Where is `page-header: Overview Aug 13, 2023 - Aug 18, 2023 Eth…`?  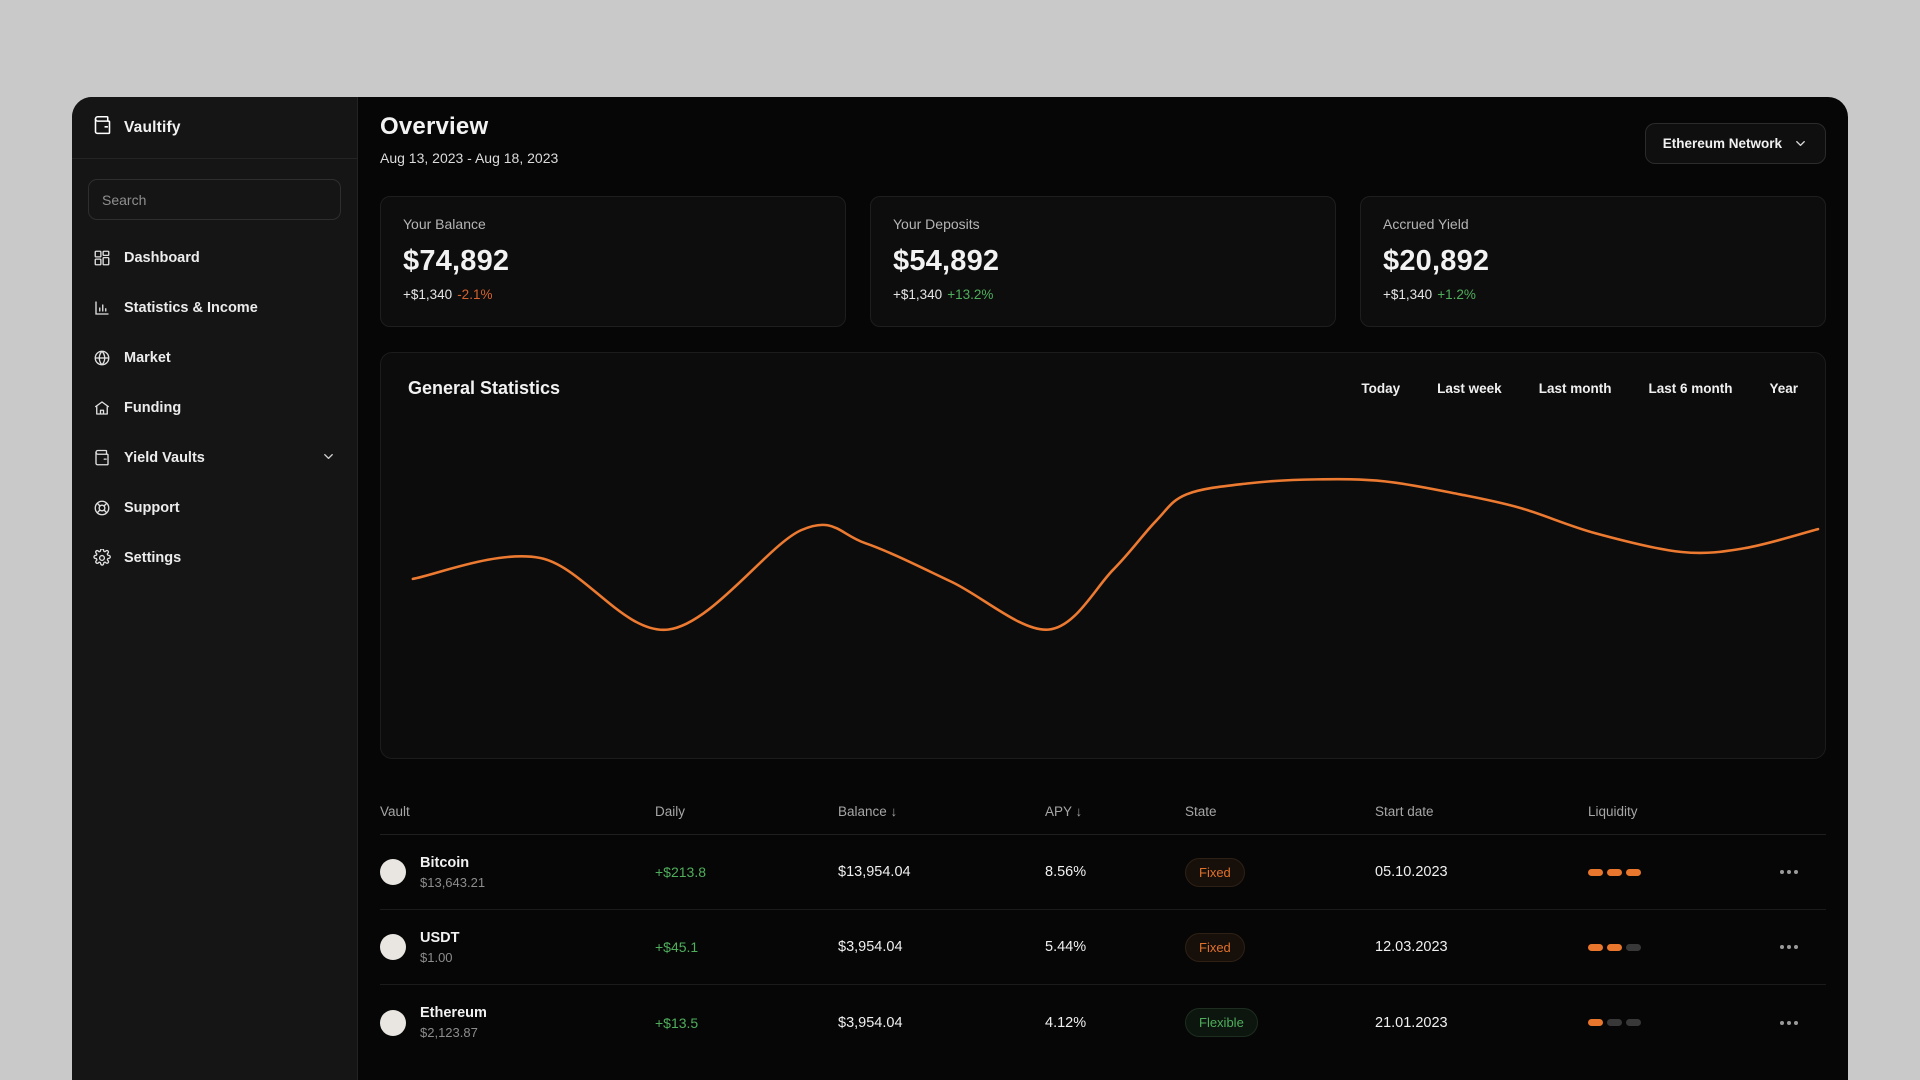 page-header: Overview Aug 13, 2023 - Aug 18, 2023 Eth… is located at coordinates (1103, 139).